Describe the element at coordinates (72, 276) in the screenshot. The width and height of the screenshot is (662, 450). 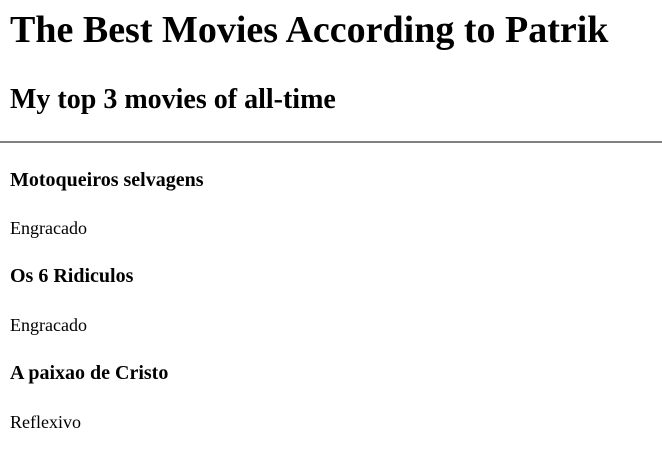
I see `movie-title: Os 6 Ridiculos` at that location.